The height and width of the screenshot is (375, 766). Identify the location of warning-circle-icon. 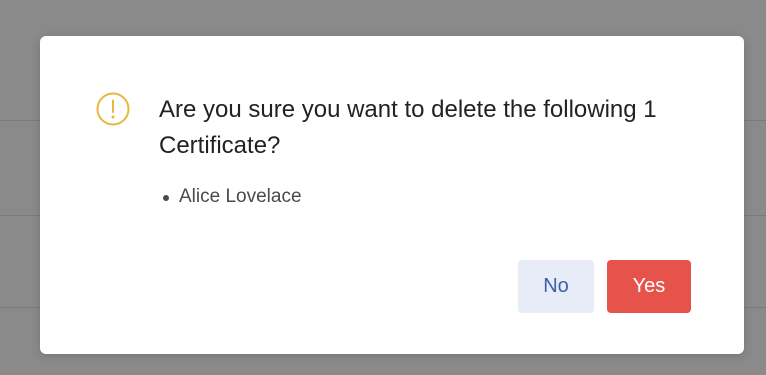
(113, 109).